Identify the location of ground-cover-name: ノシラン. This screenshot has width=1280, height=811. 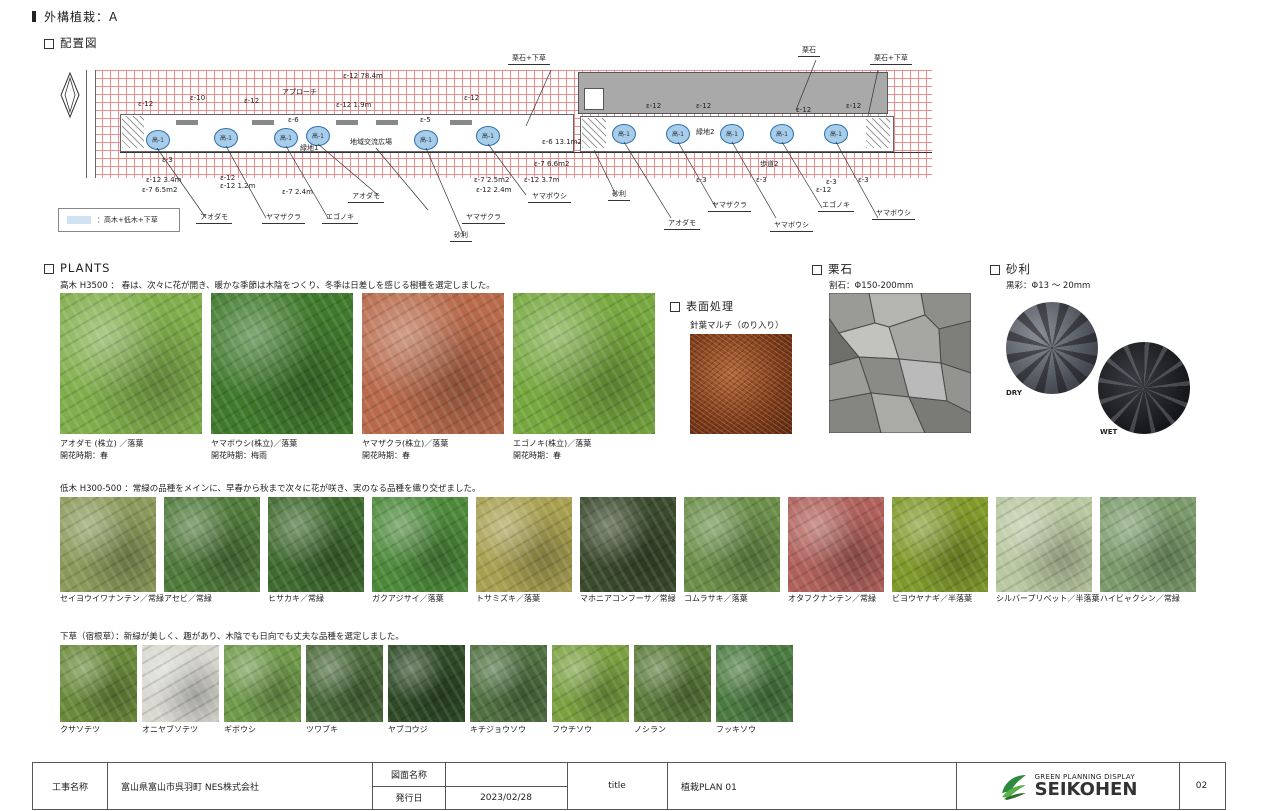
(650, 729).